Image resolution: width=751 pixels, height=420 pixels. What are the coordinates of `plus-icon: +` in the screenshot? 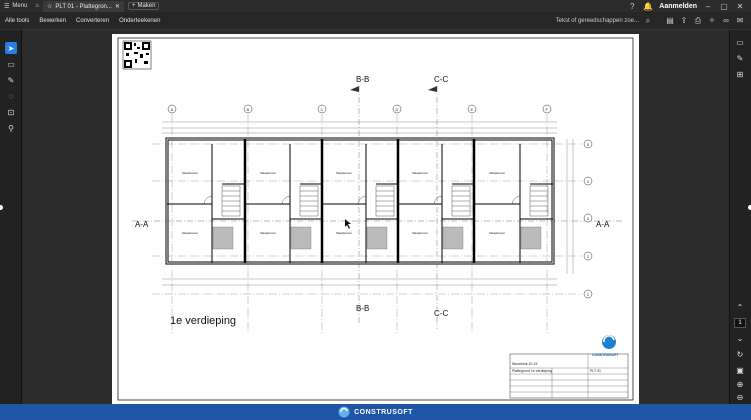 It's located at (133, 6).